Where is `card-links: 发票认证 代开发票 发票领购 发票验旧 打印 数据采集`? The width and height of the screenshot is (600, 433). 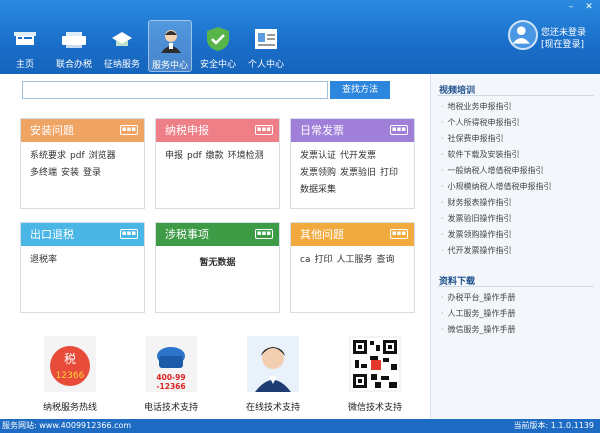 card-links: 发票认证 代开发票 发票领购 发票验旧 打印 数据采集 is located at coordinates (352, 170).